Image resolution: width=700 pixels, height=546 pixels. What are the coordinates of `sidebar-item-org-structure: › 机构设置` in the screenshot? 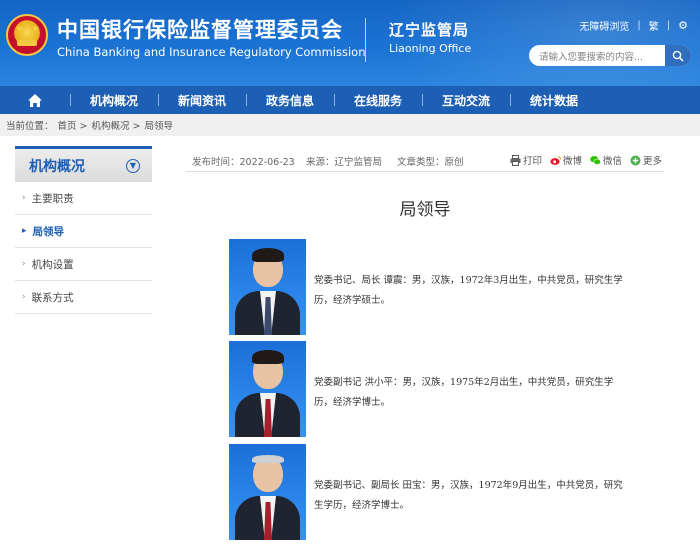 It's located at (83, 264).